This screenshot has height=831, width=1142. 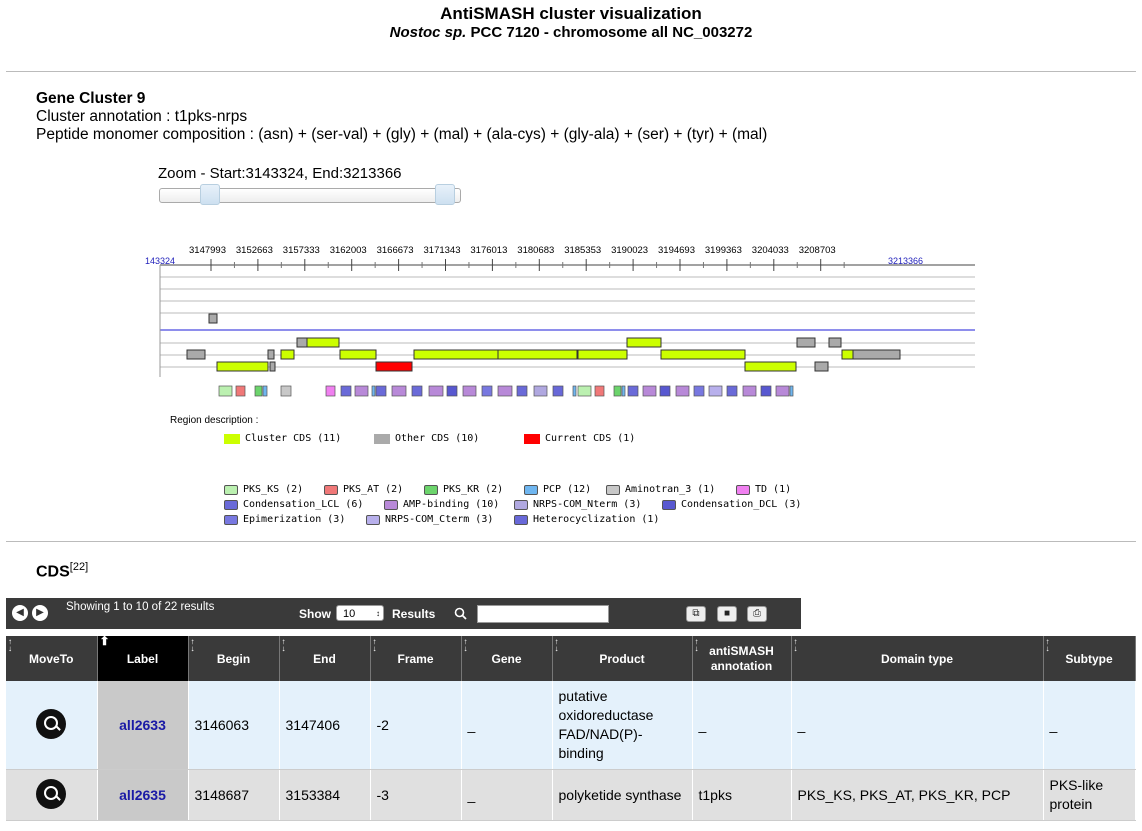 I want to click on copy-icon: ⧉, so click(x=696, y=614).